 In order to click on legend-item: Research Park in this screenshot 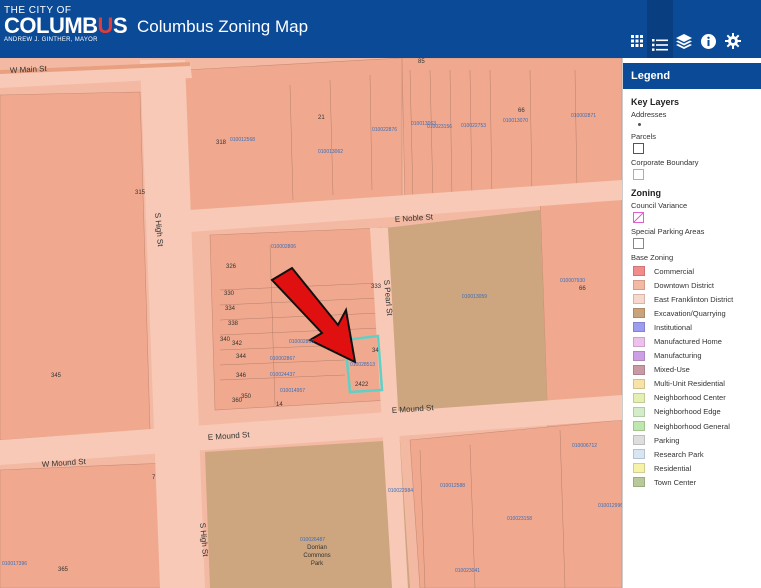, I will do `click(696, 454)`.